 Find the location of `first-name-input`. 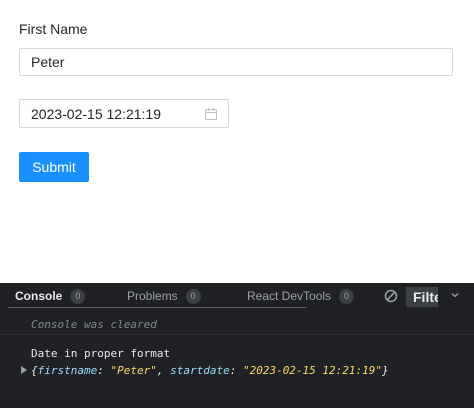

first-name-input is located at coordinates (236, 62).